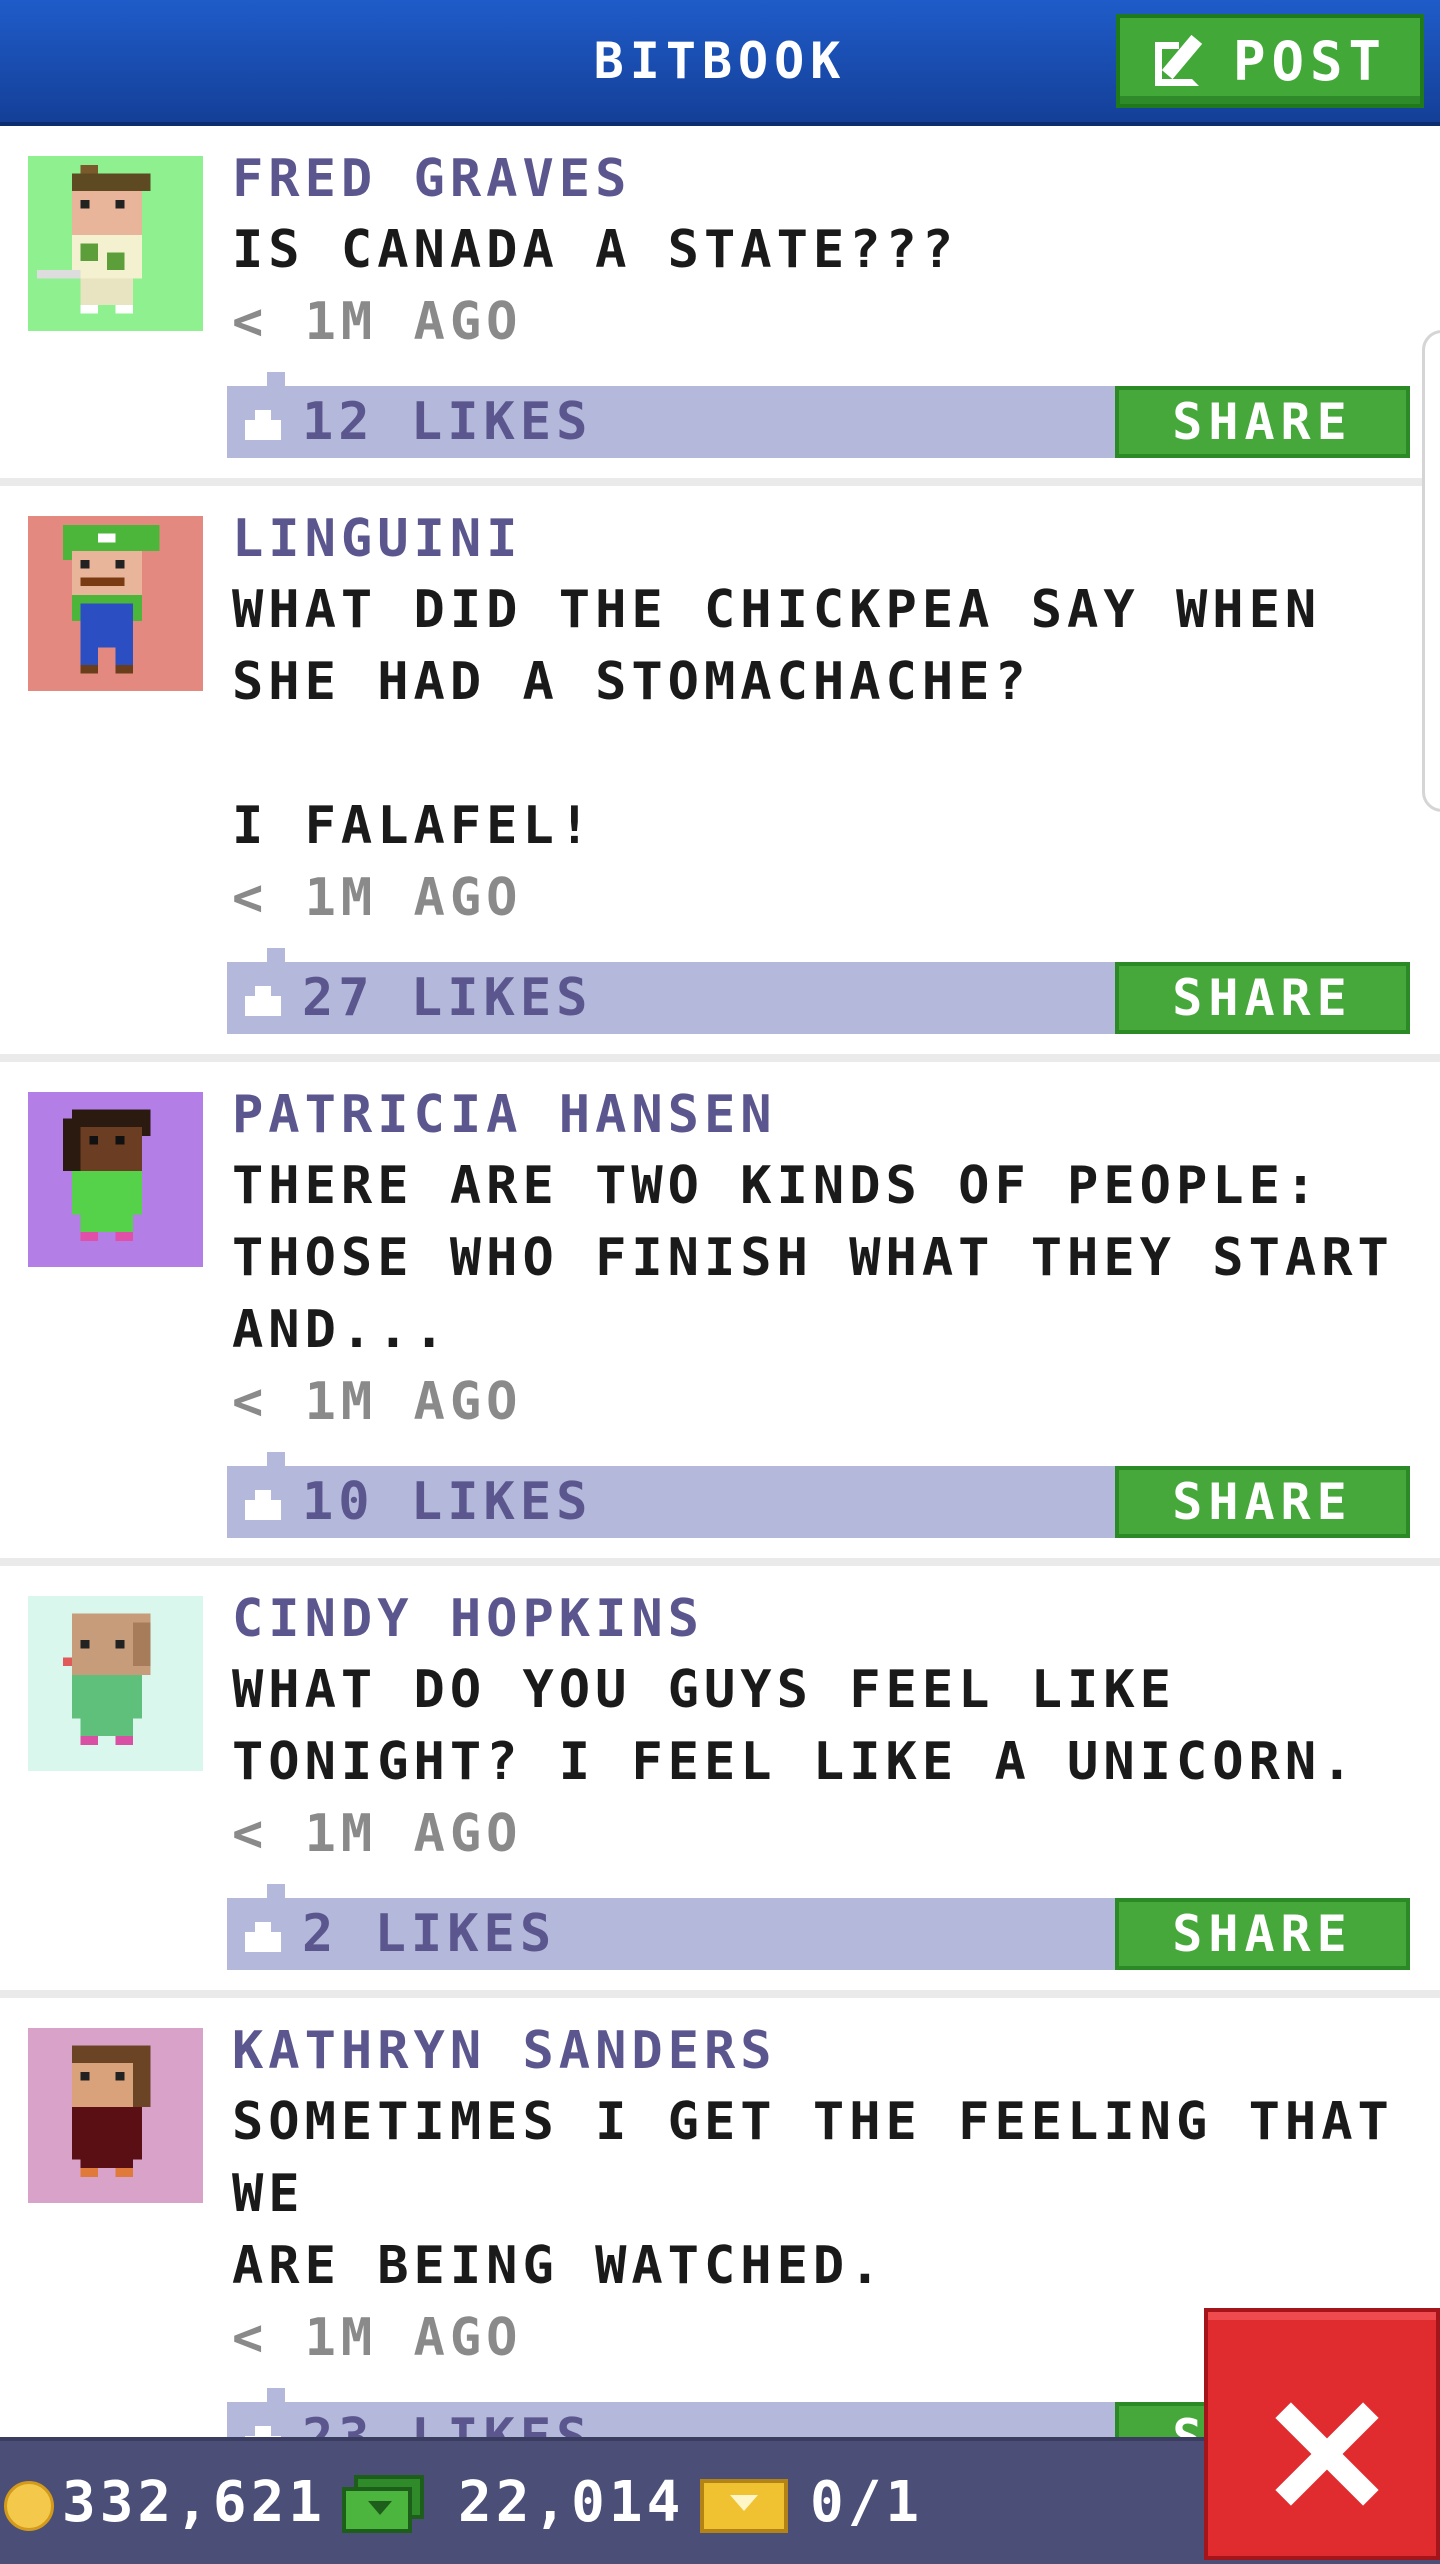  I want to click on post-author: KATHRYN SANDERS, so click(816, 2051).